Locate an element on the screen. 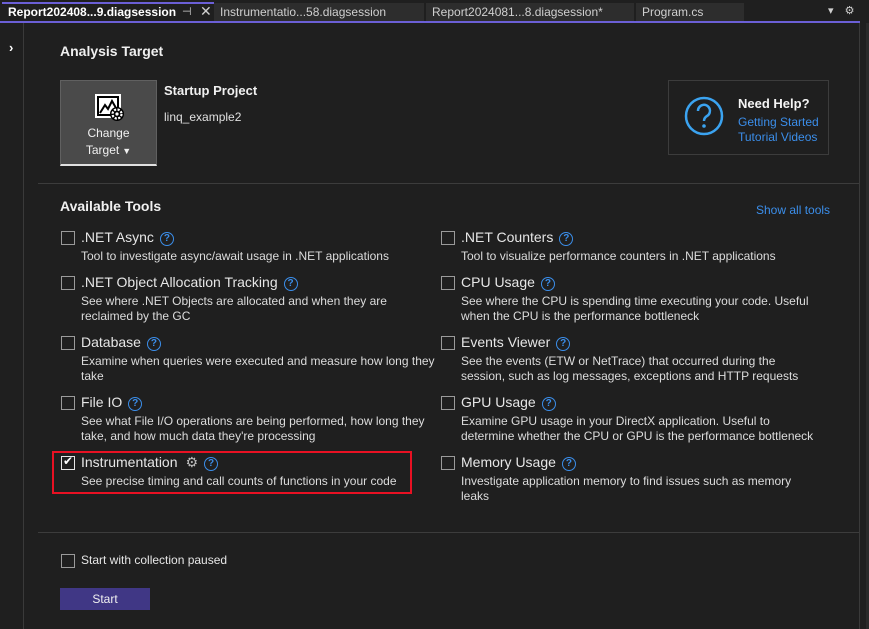 This screenshot has width=869, height=629. startup-project-title: Startup Project is located at coordinates (211, 90).